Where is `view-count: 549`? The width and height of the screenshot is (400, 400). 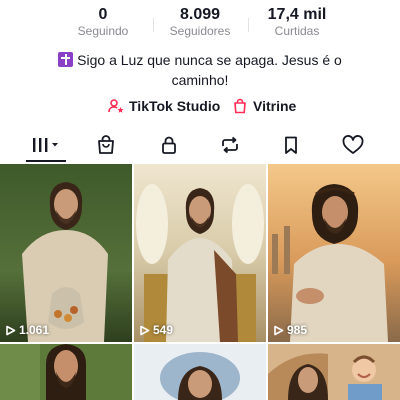 view-count: 549 is located at coordinates (156, 330).